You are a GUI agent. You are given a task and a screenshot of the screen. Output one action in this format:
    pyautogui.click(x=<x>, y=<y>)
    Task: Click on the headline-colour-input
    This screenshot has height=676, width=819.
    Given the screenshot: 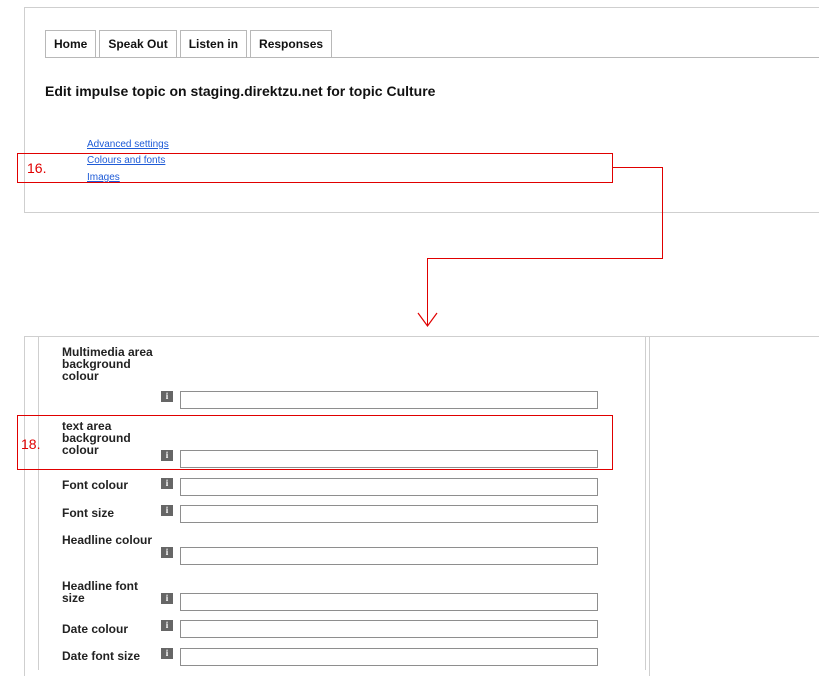 What is the action you would take?
    pyautogui.click(x=389, y=556)
    